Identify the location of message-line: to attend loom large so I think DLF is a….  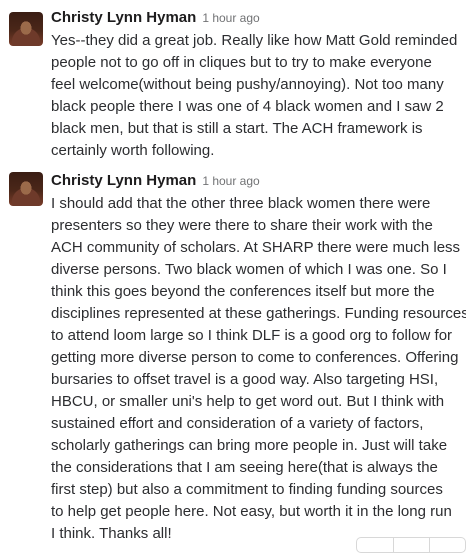
(252, 335).